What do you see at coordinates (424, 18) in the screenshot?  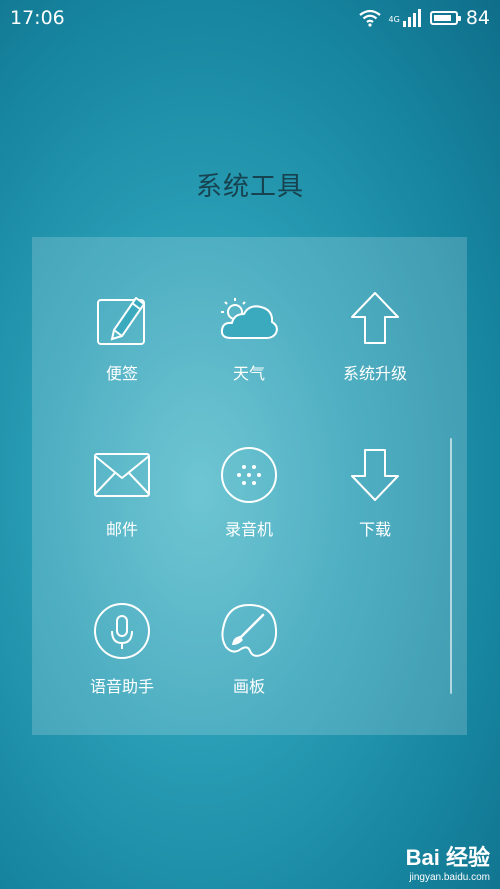 I see `status-icons: 4G 84` at bounding box center [424, 18].